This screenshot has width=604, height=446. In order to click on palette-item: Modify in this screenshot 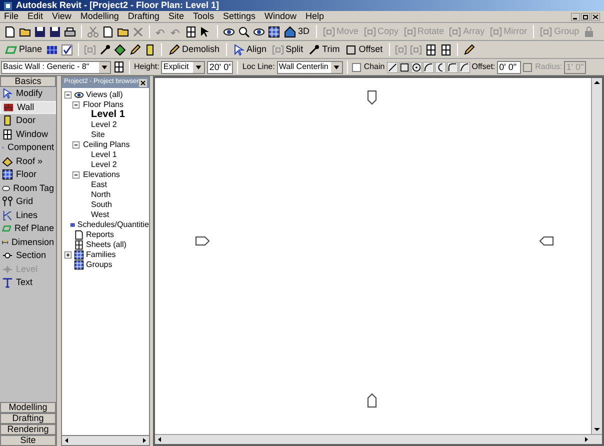, I will do `click(28, 93)`.